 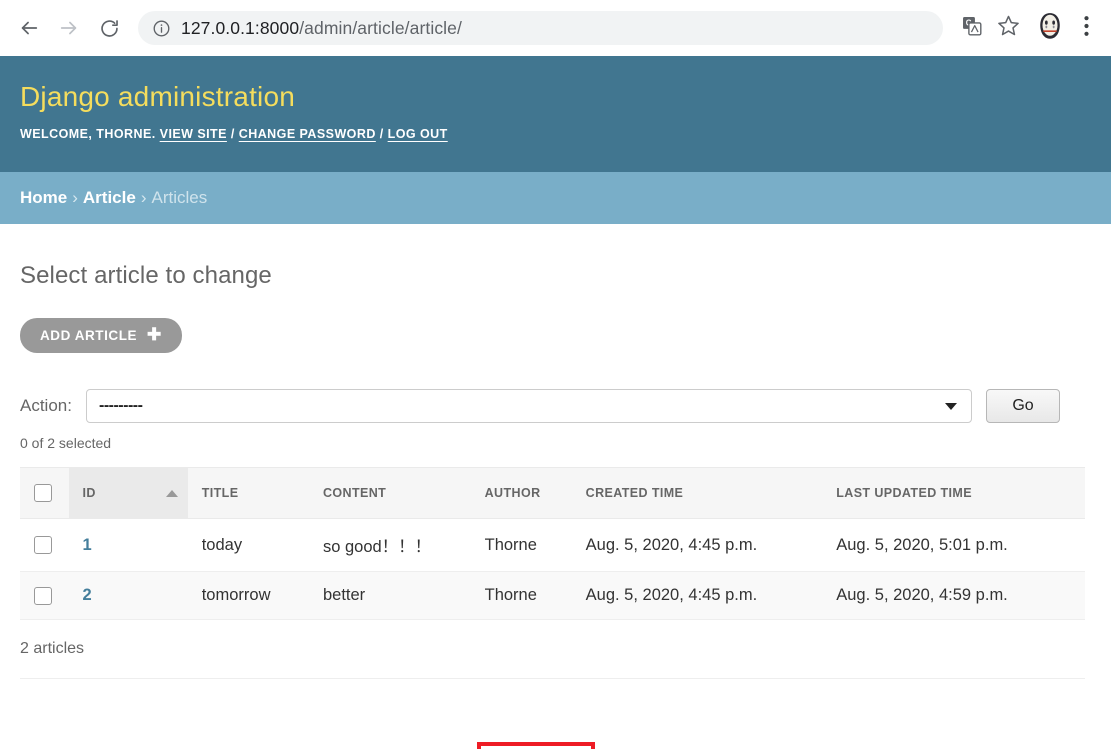 What do you see at coordinates (552, 678) in the screenshot?
I see `bottom-divider` at bounding box center [552, 678].